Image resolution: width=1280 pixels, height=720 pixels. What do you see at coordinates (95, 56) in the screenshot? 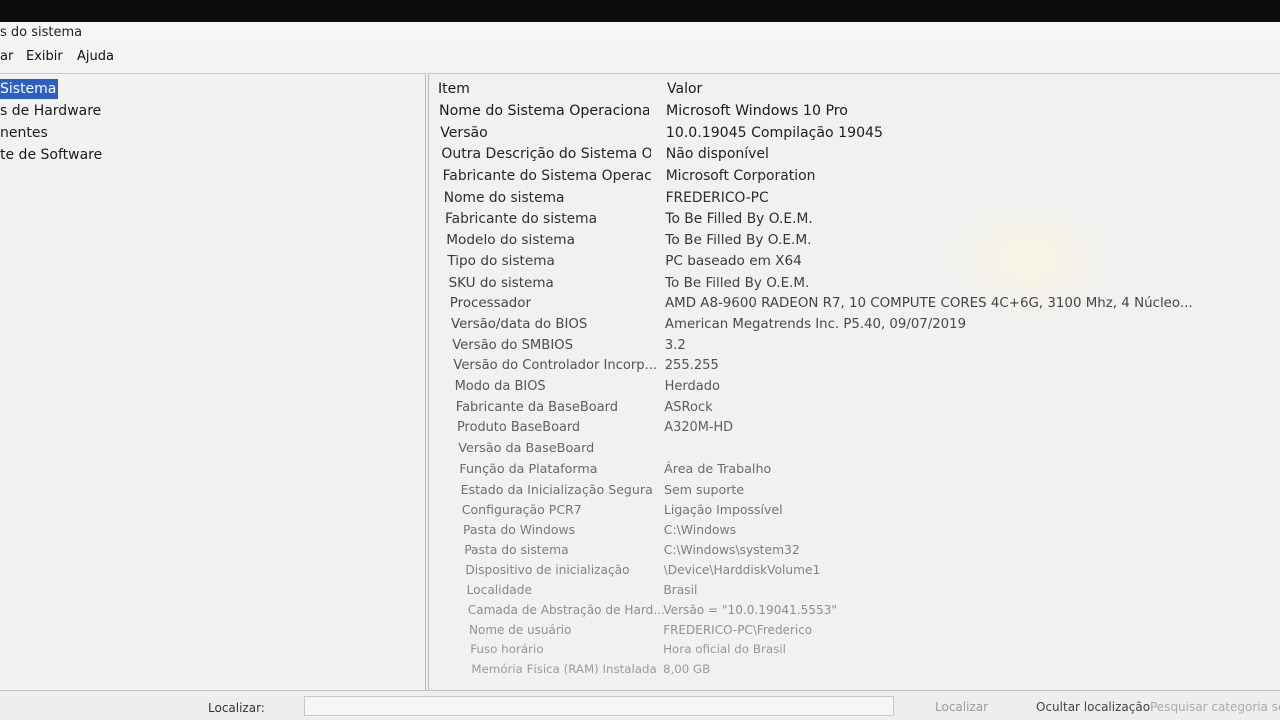
I see `menu-ajuda: Ajuda` at bounding box center [95, 56].